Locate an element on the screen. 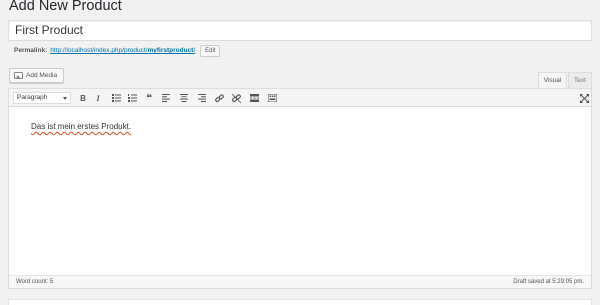 The width and height of the screenshot is (600, 305). italic-icon: I is located at coordinates (98, 98).